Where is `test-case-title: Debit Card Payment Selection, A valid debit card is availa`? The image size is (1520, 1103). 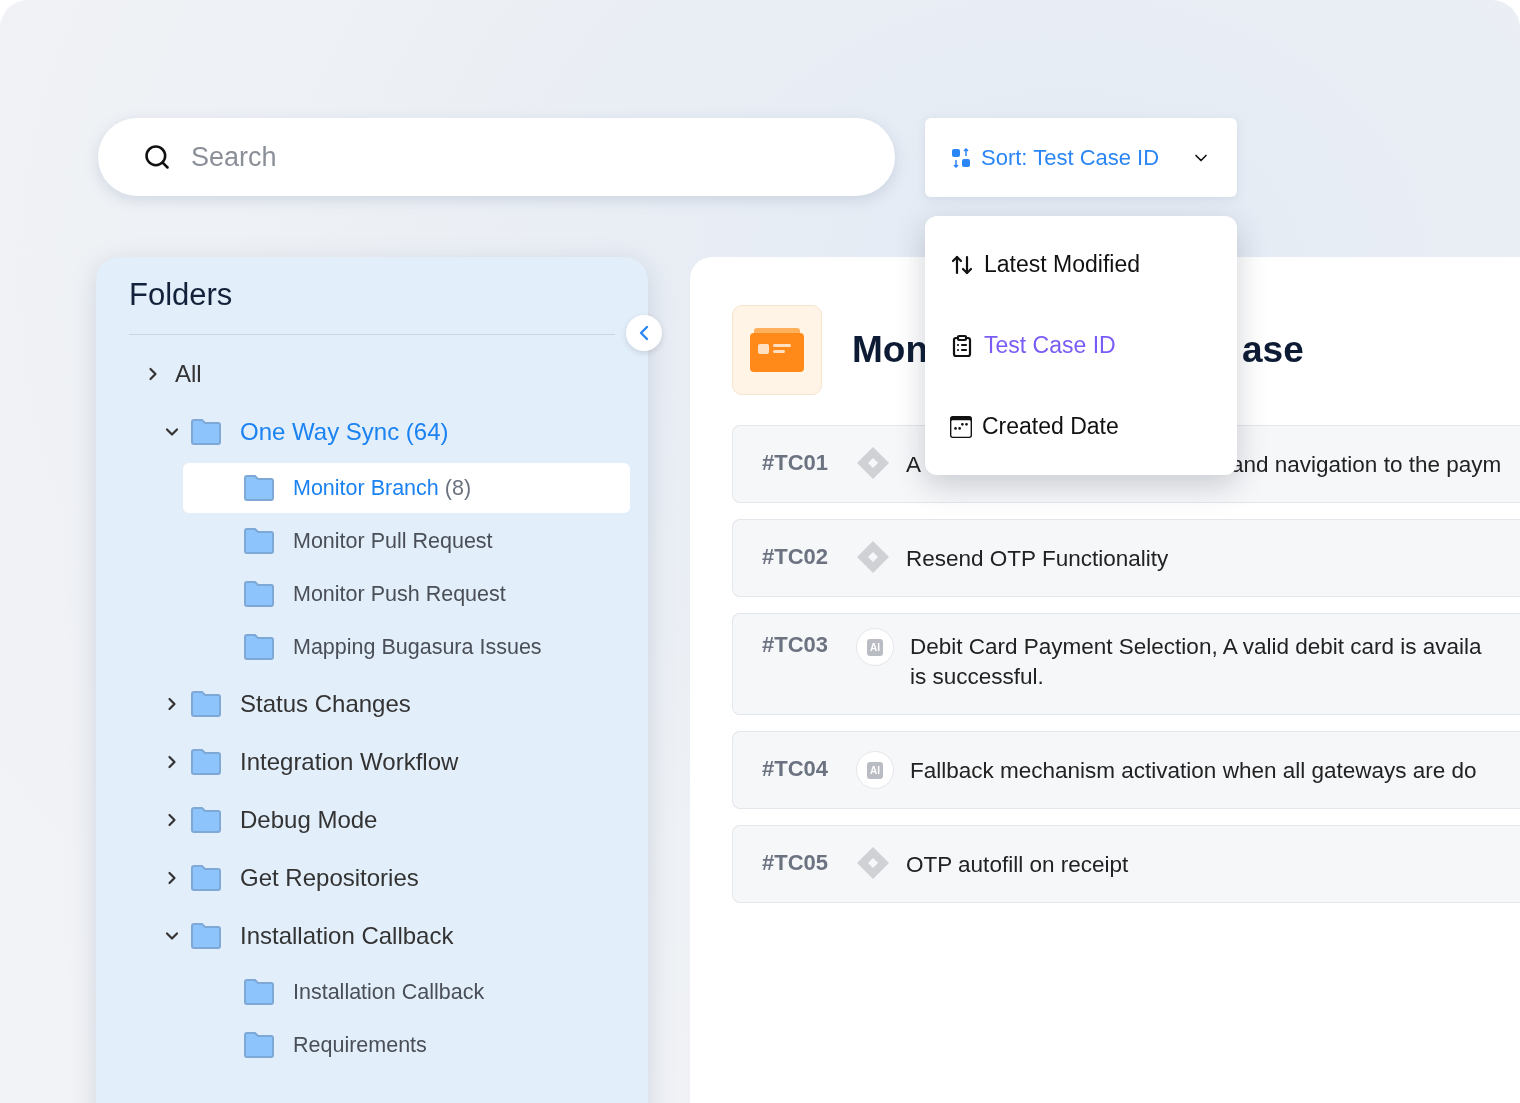 test-case-title: Debit Card Payment Selection, A valid debit card is availa is located at coordinates (1196, 647).